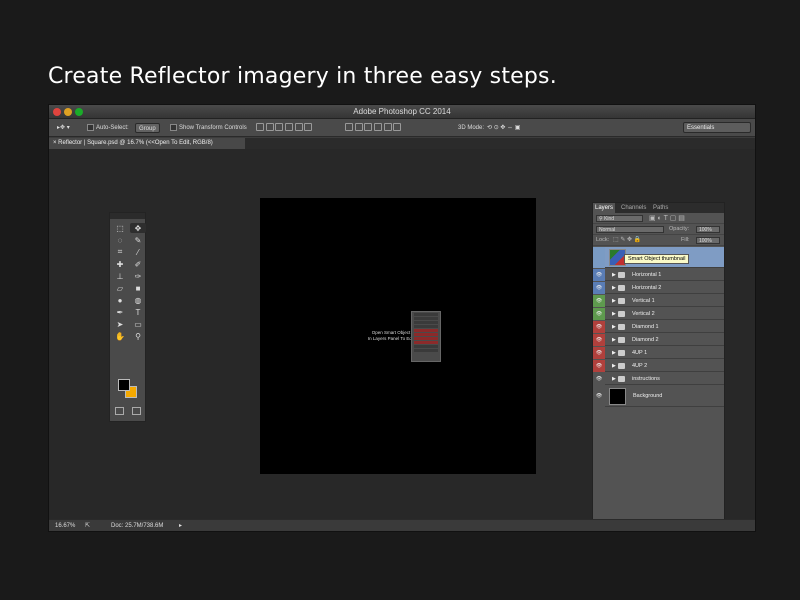 The width and height of the screenshot is (800, 600). I want to click on stamp-tool-icon: ⊥, so click(120, 276).